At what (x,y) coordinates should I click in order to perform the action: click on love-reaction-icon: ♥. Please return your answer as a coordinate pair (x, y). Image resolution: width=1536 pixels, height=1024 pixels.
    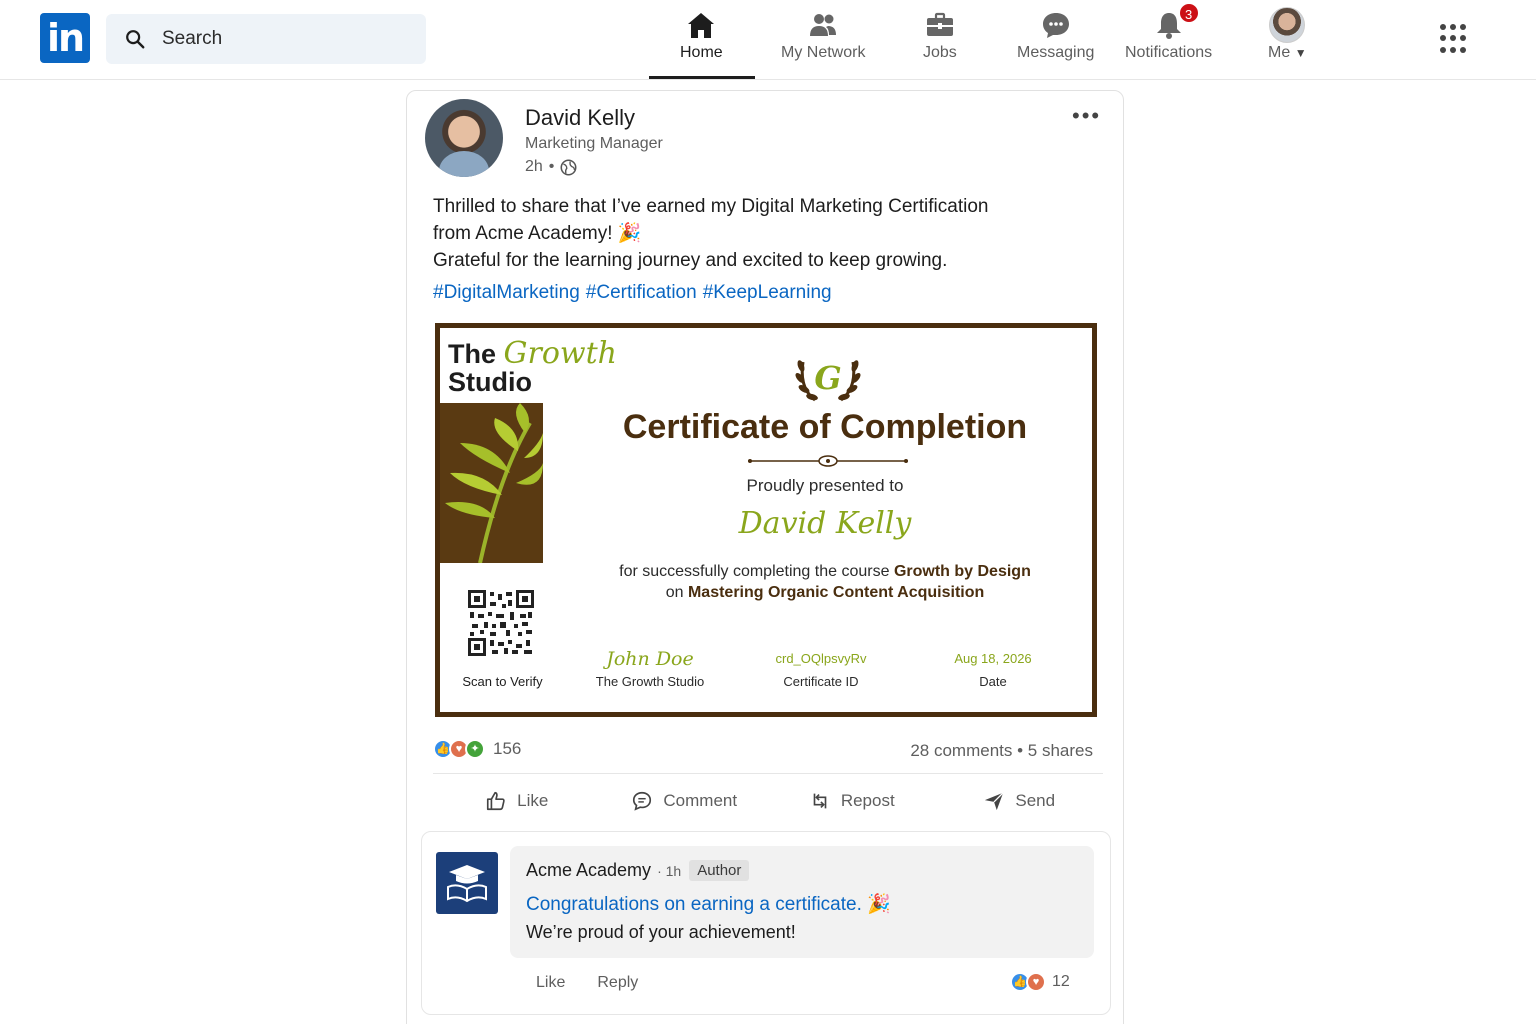
    Looking at the image, I should click on (1036, 982).